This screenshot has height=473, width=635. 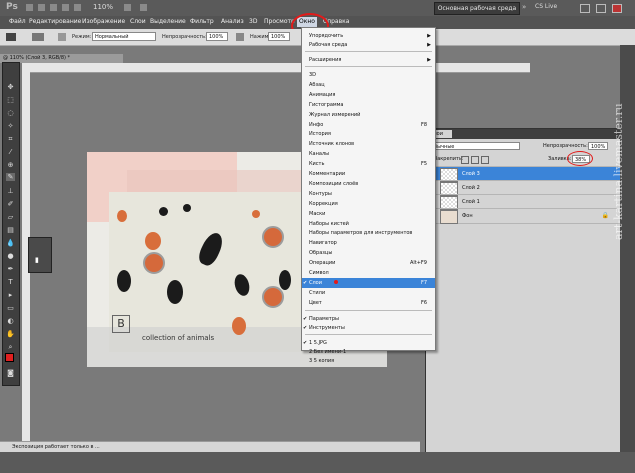 I want to click on window-menu-item: Наборы параметров для инструментов, so click(x=368, y=233).